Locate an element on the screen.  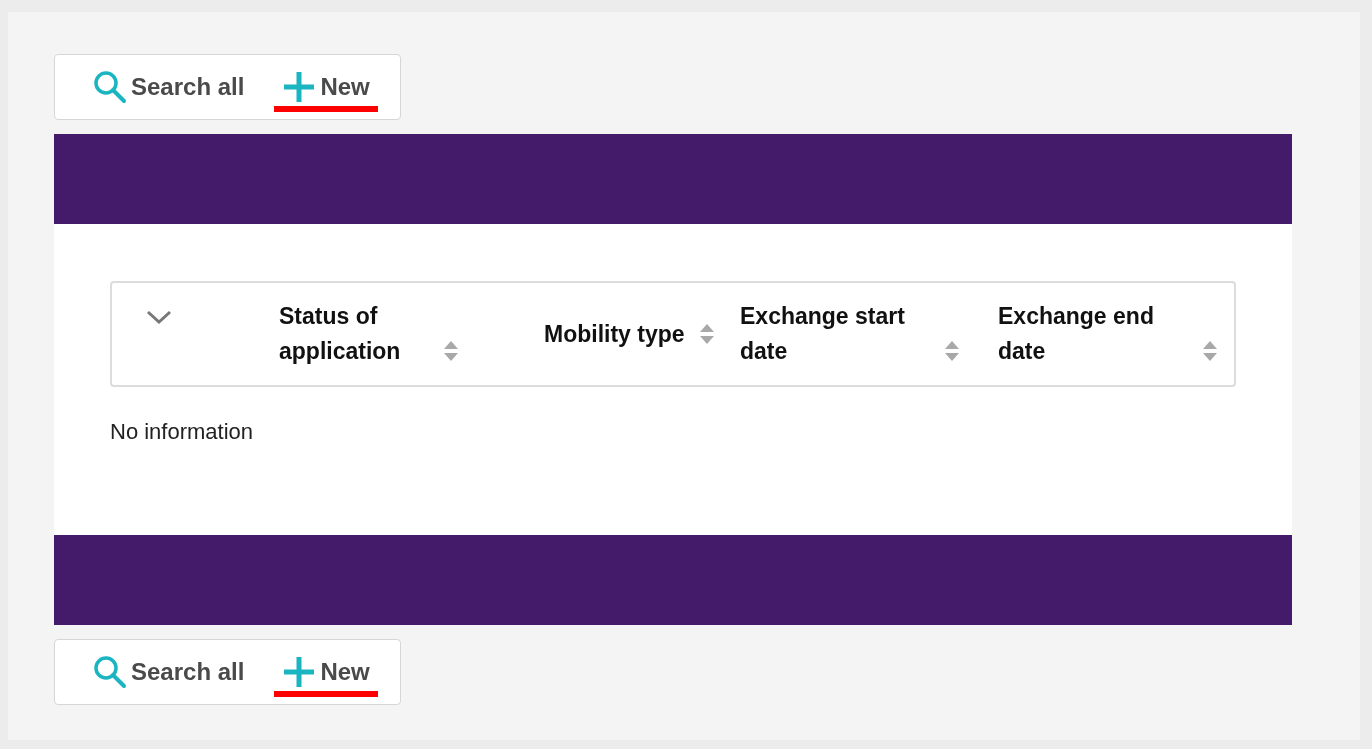
chevron-down-icon is located at coordinates (159, 317).